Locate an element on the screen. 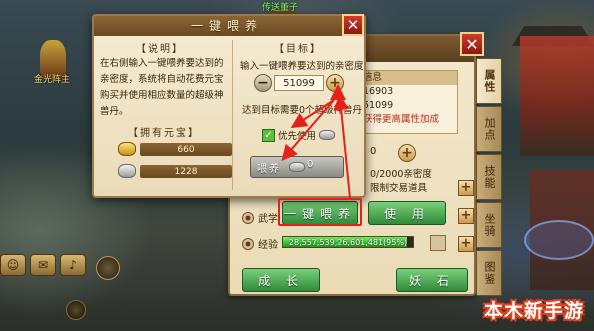 The height and width of the screenshot is (331, 594). stepper-plus-button: + is located at coordinates (335, 83).